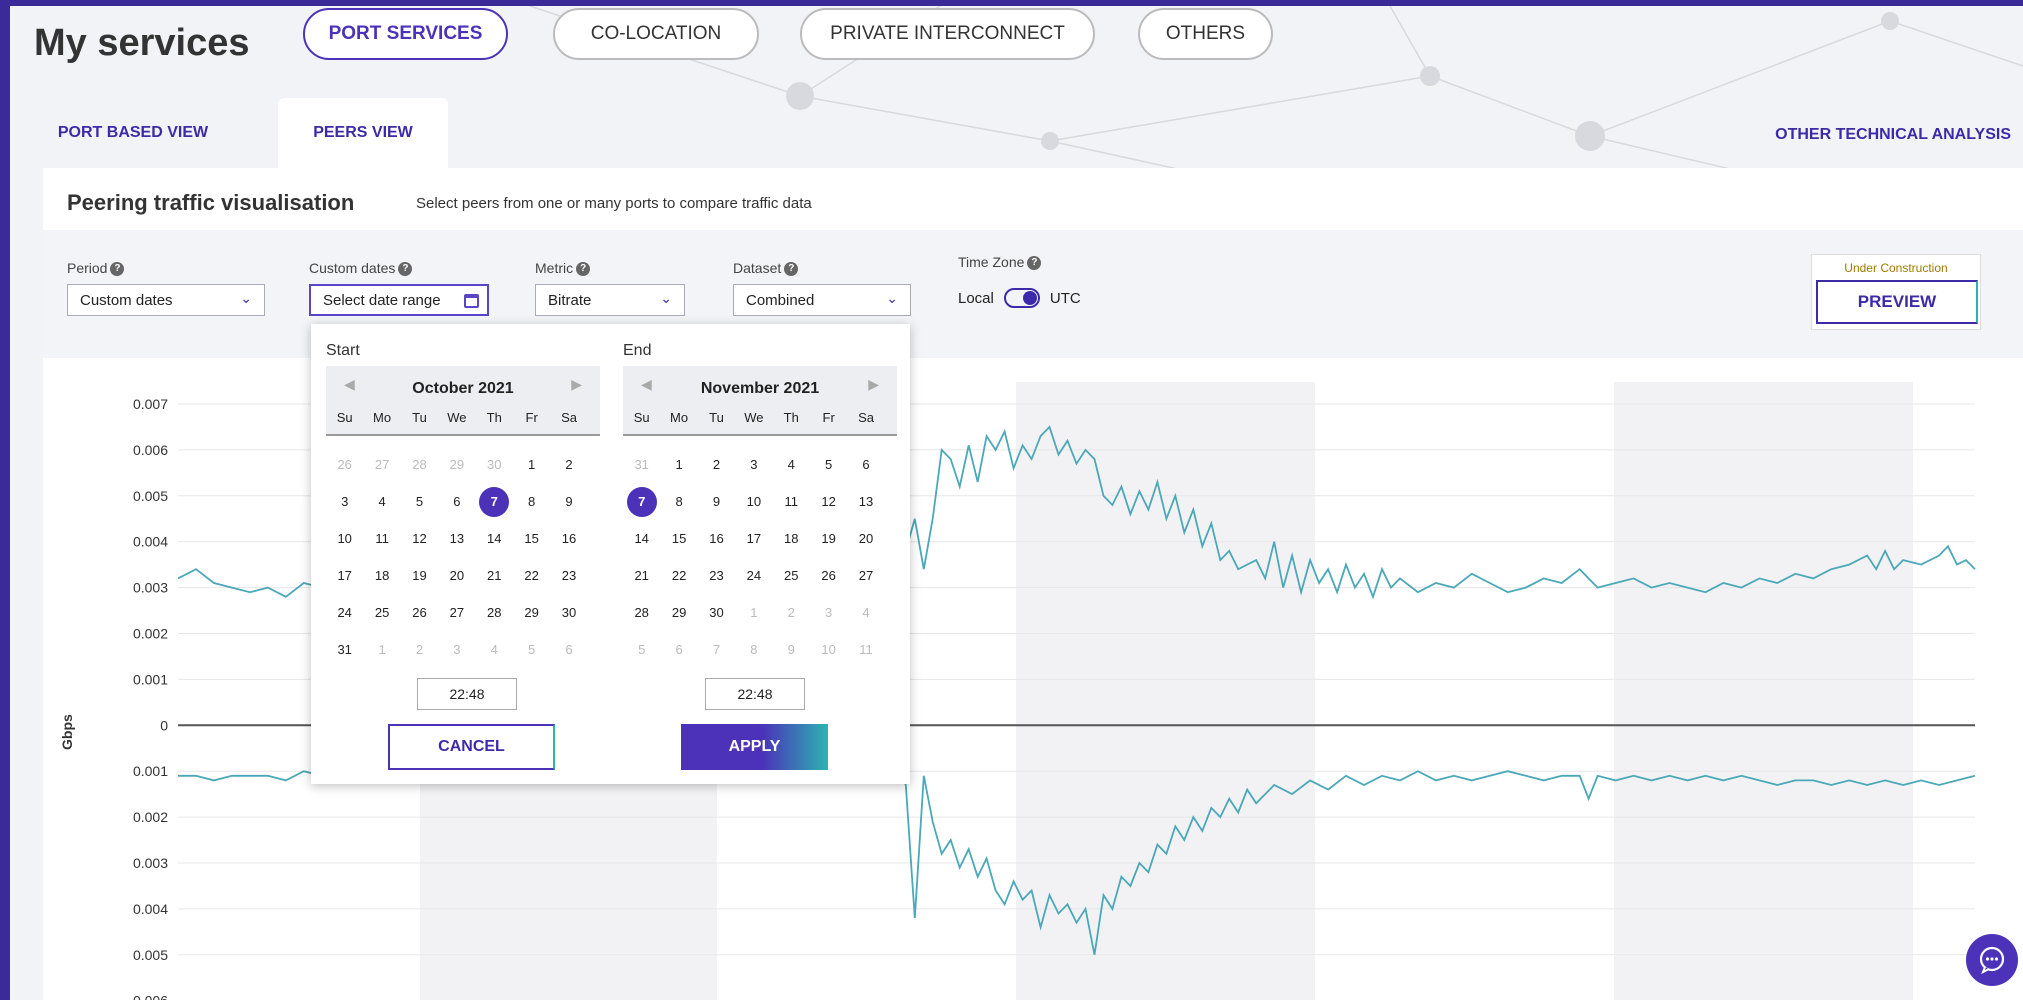 The image size is (2023, 1000). I want to click on calendar-day-number: 24, so click(344, 612).